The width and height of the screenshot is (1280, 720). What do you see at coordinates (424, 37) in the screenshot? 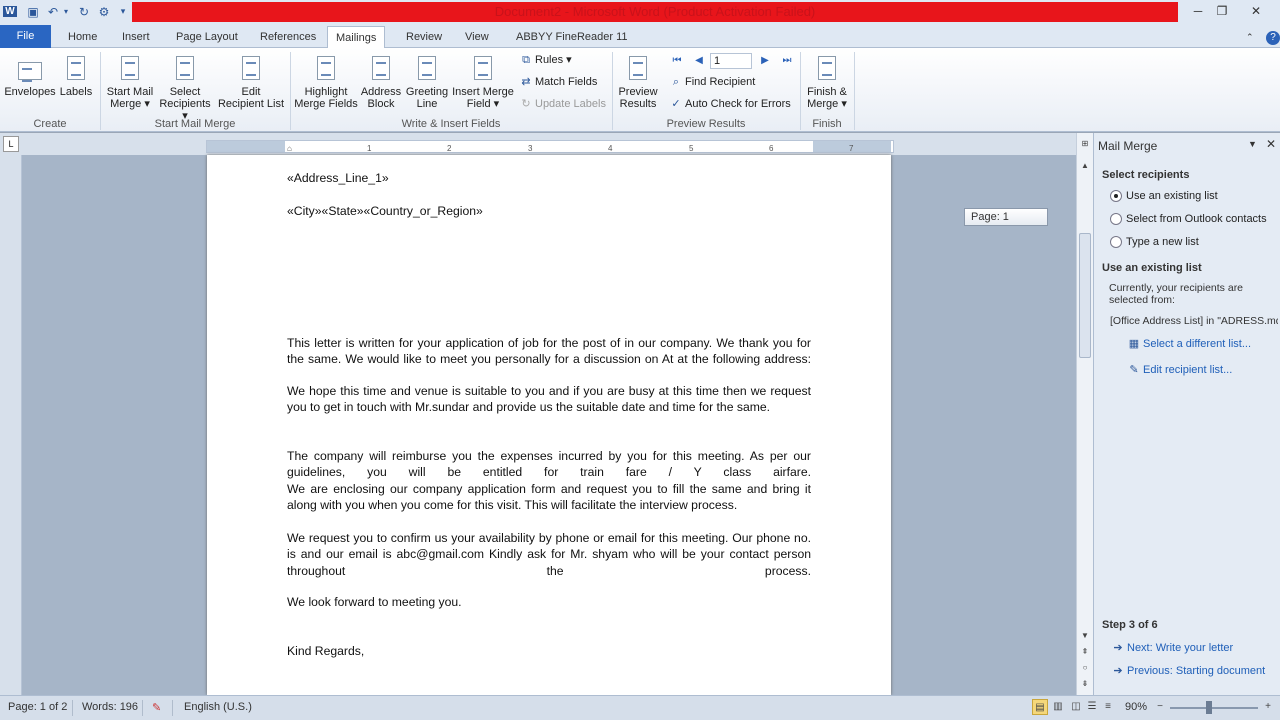
I see `tab-review: Review` at bounding box center [424, 37].